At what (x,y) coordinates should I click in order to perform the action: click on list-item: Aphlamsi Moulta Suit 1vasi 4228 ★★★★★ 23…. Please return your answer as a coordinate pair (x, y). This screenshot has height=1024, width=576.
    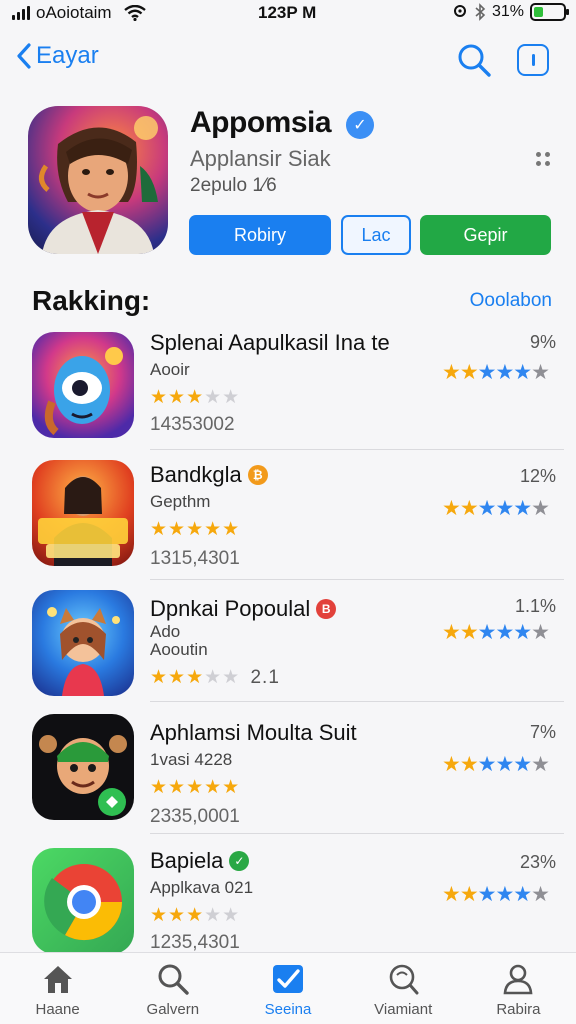
    Looking at the image, I should click on (288, 770).